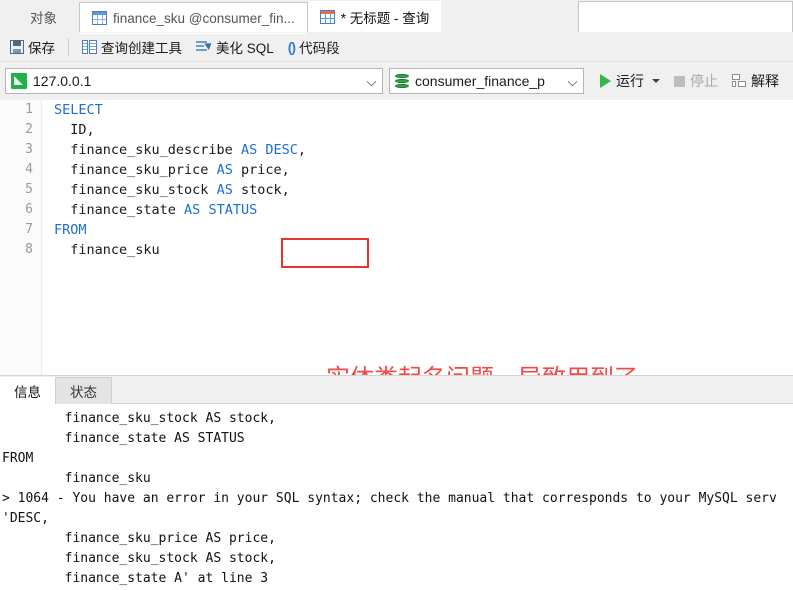 The width and height of the screenshot is (793, 590). What do you see at coordinates (605, 81) in the screenshot?
I see `play-icon` at bounding box center [605, 81].